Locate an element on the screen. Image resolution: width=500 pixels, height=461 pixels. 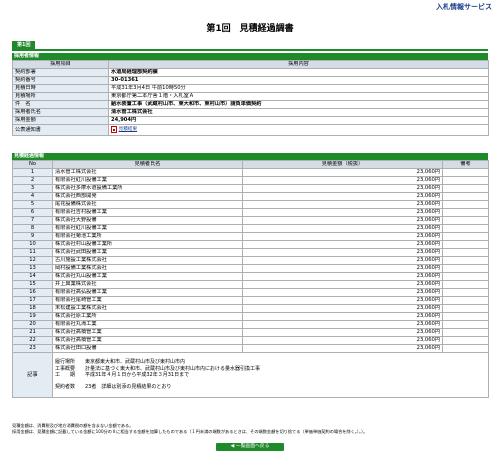
table-row: 10 株式会社村山設備工業所 23,060円 is located at coordinates (250, 244).